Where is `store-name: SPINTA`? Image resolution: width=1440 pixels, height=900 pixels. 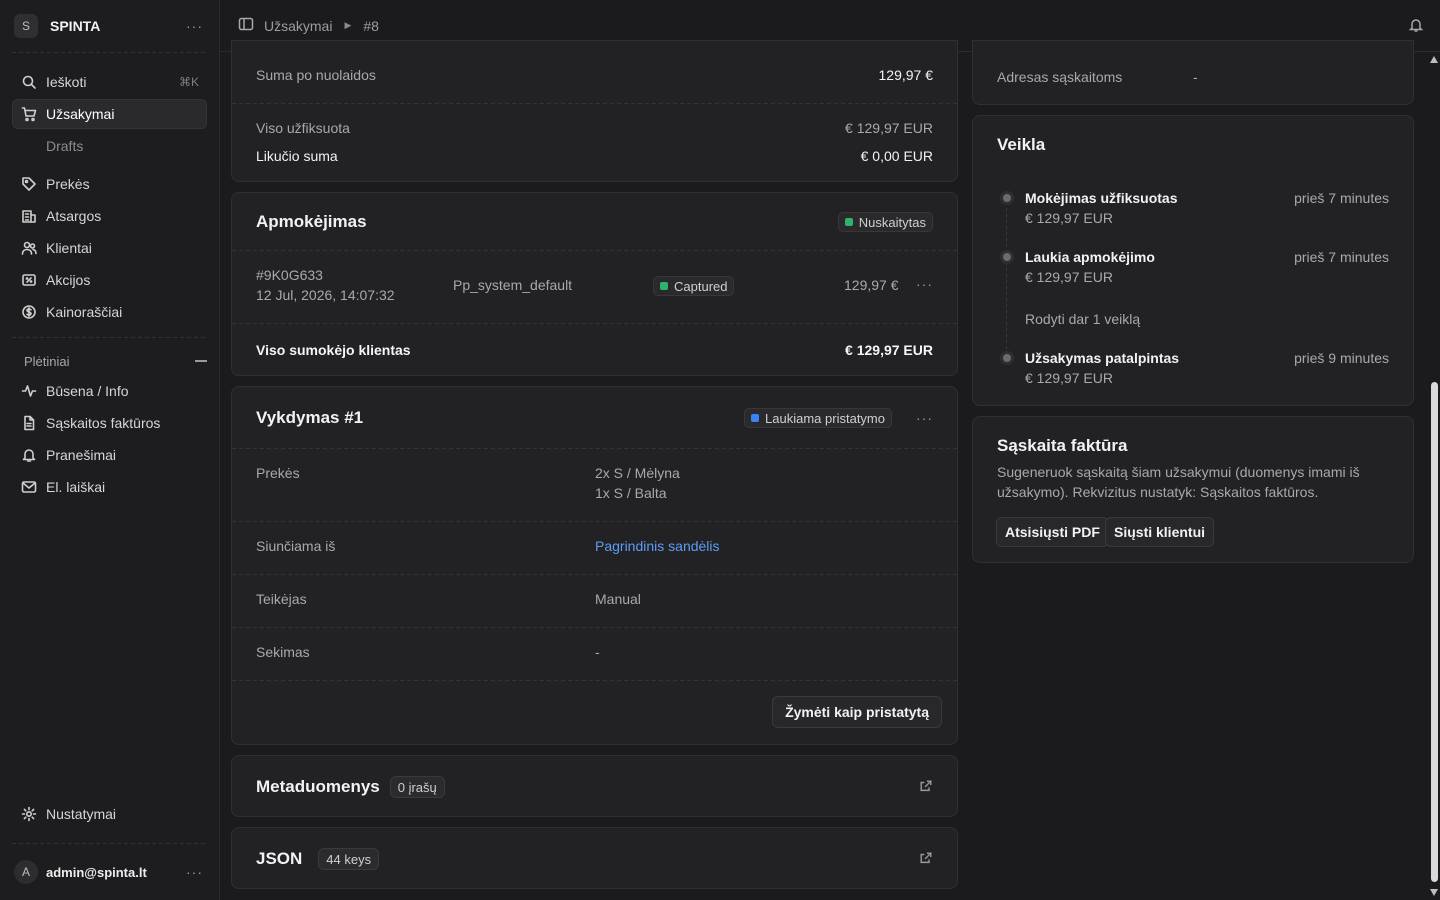 store-name: SPINTA is located at coordinates (75, 26).